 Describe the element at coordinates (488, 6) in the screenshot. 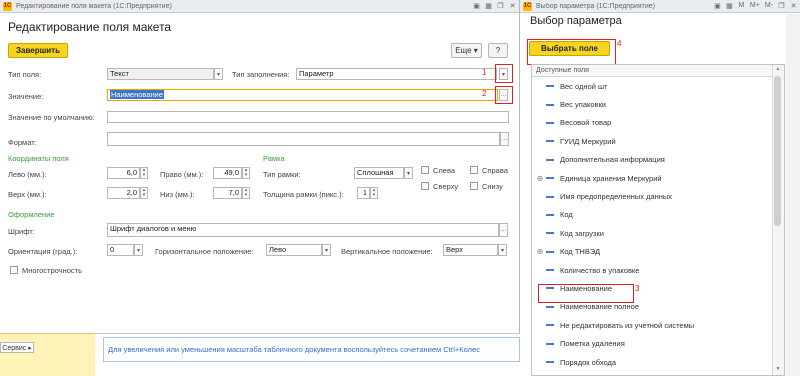

I see `calculator-icon: ▦` at that location.